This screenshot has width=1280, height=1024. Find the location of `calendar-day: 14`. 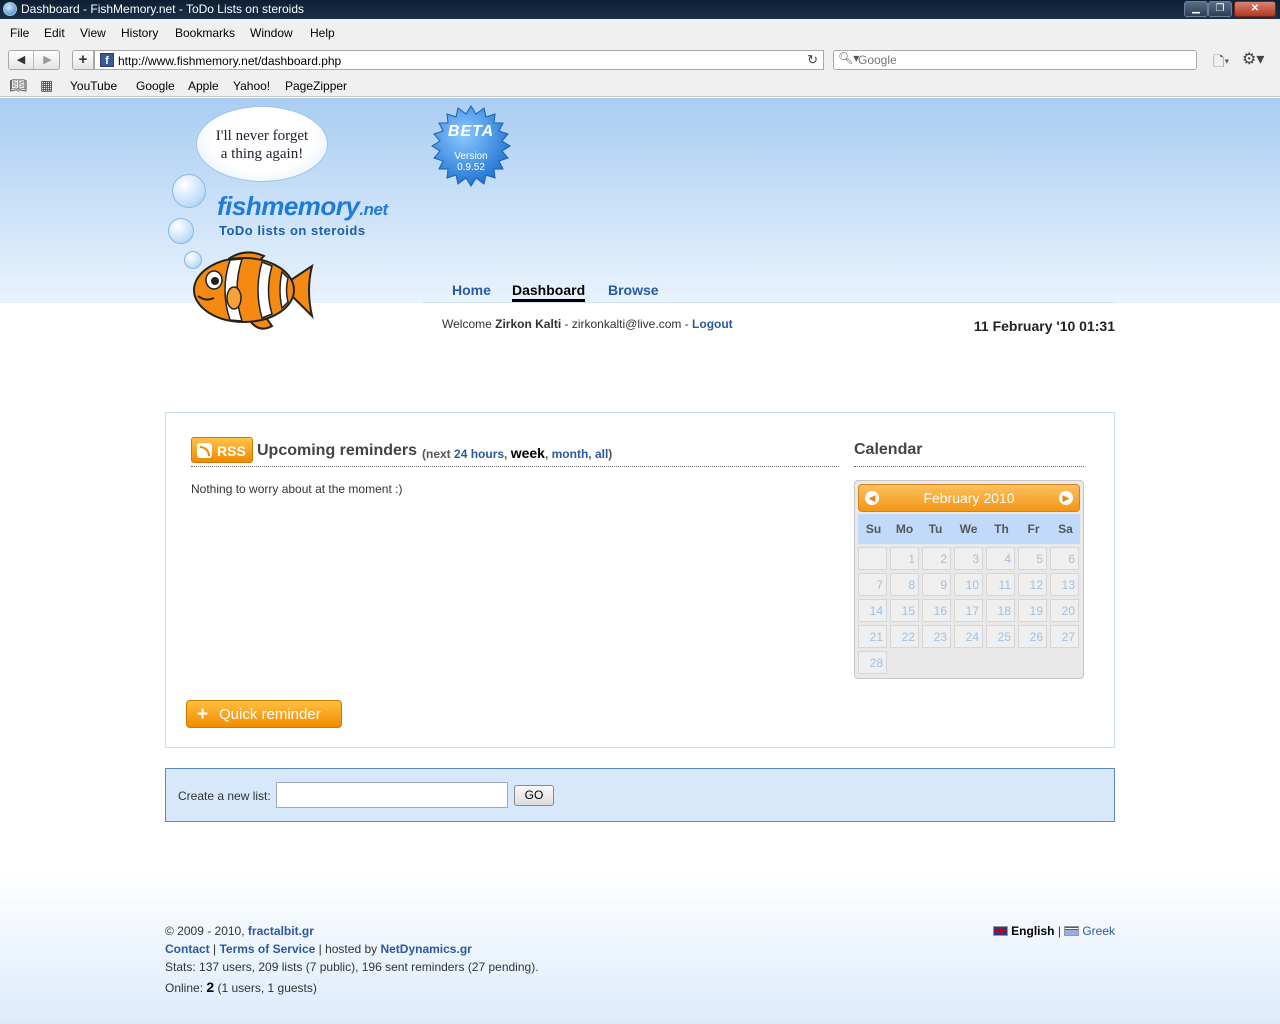

calendar-day: 14 is located at coordinates (872, 610).